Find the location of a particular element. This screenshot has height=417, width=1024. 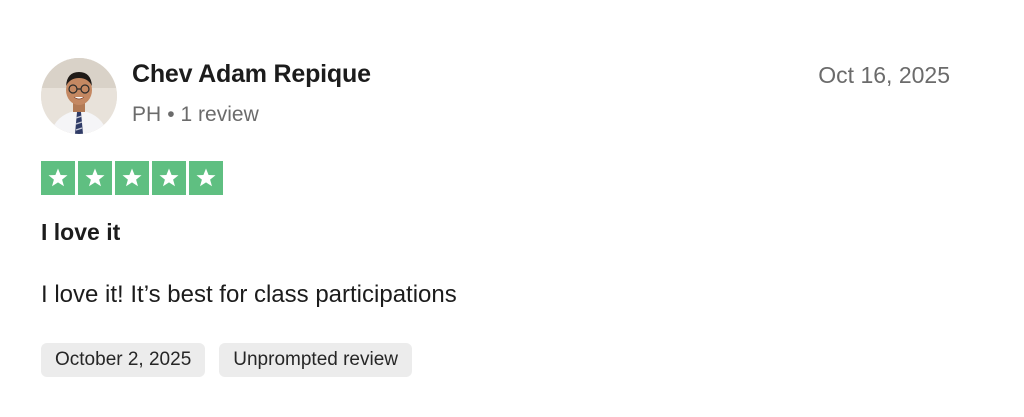

experience-date-badge: October 2, 2025 is located at coordinates (123, 360).